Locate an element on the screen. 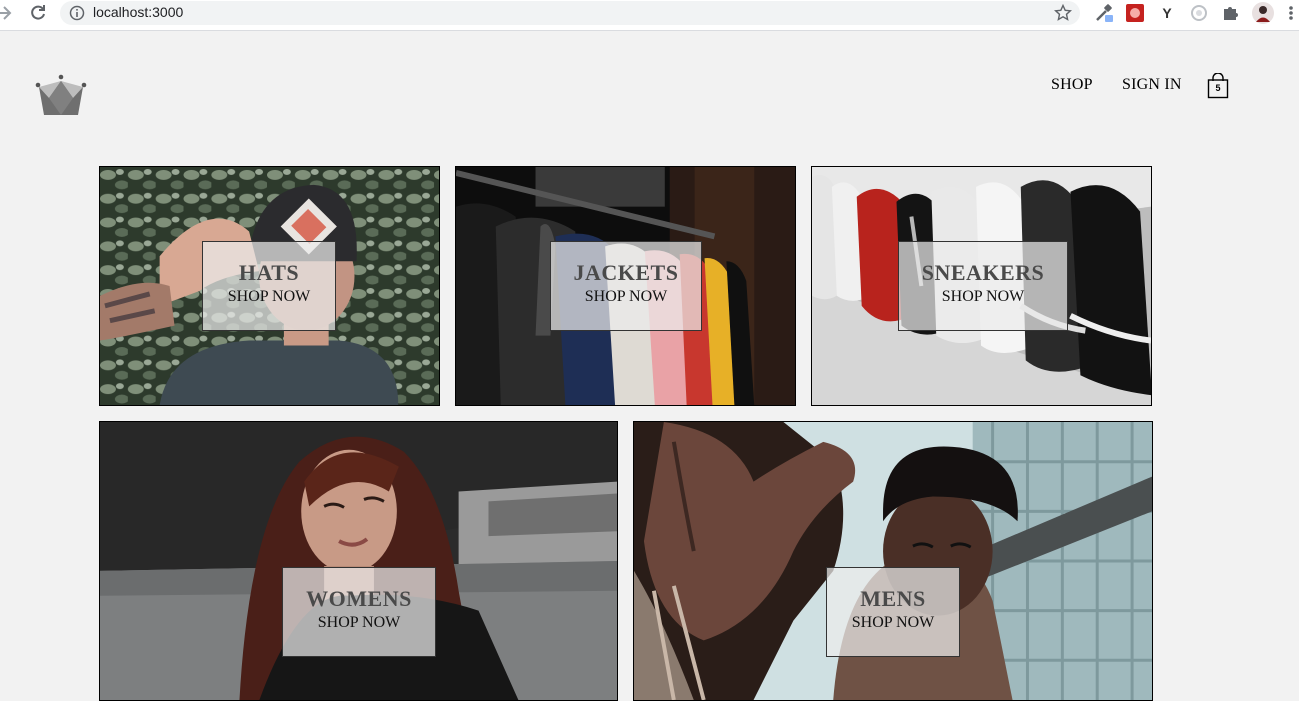 Image resolution: width=1299 pixels, height=701 pixels. cart-button: 5 is located at coordinates (1218, 85).